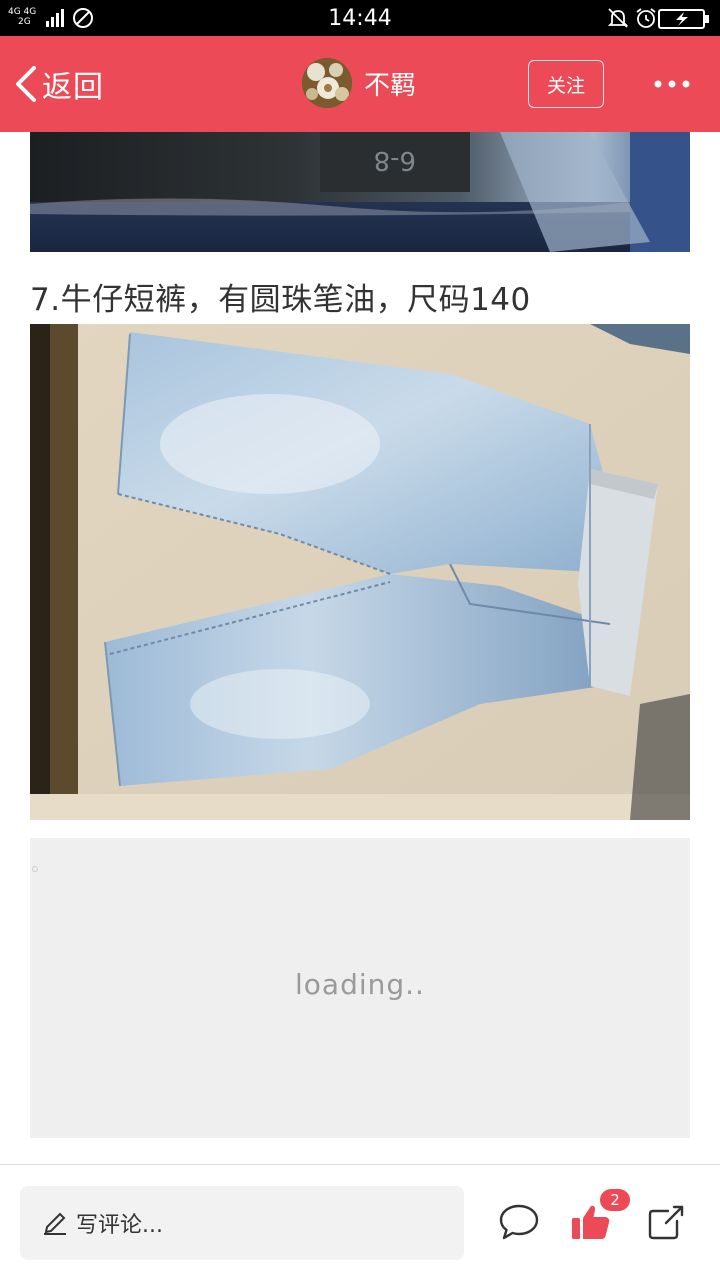 Image resolution: width=720 pixels, height=1280 pixels. What do you see at coordinates (390, 85) in the screenshot?
I see `author-name: 不羁` at bounding box center [390, 85].